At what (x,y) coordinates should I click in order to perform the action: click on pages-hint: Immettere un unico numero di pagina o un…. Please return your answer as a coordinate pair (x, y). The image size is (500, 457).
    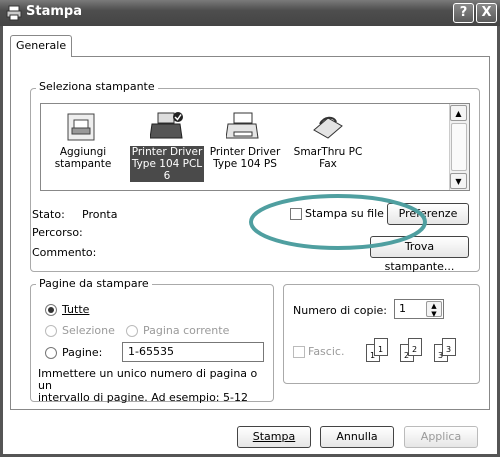
    Looking at the image, I should click on (148, 385).